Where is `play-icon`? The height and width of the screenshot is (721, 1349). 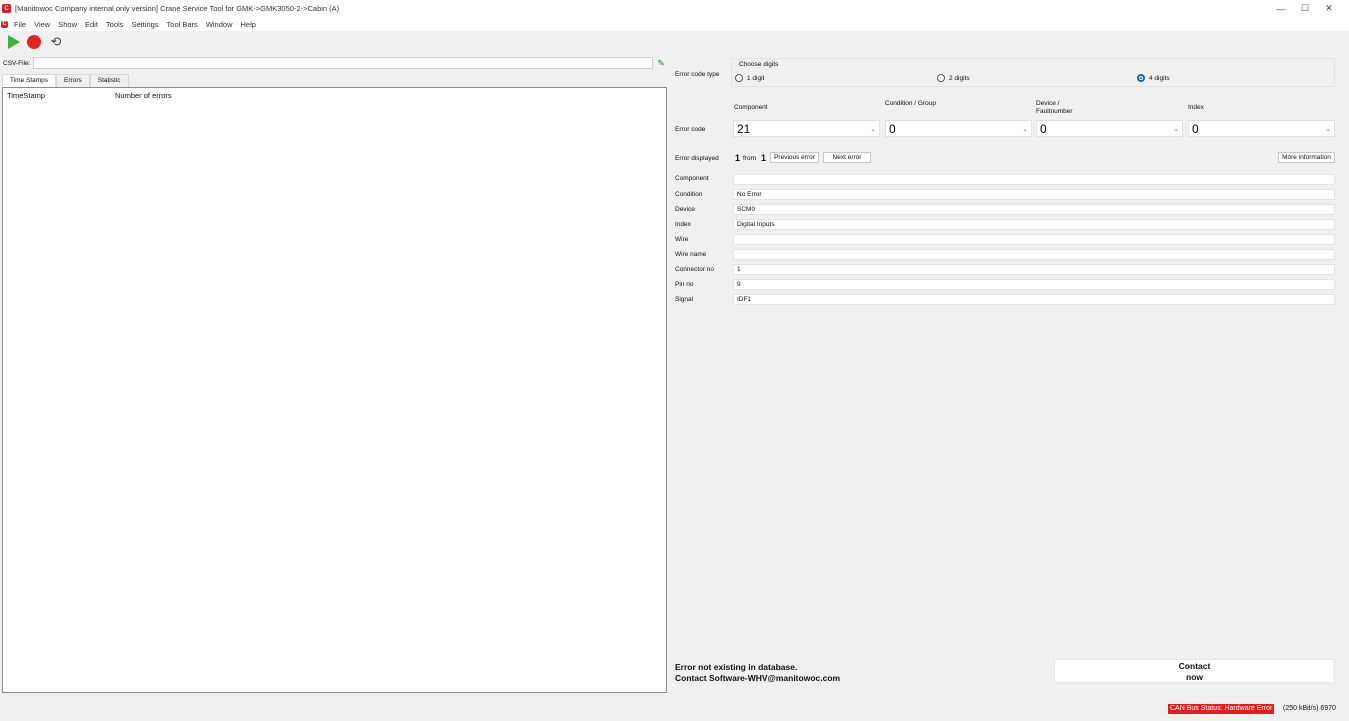 play-icon is located at coordinates (13, 42).